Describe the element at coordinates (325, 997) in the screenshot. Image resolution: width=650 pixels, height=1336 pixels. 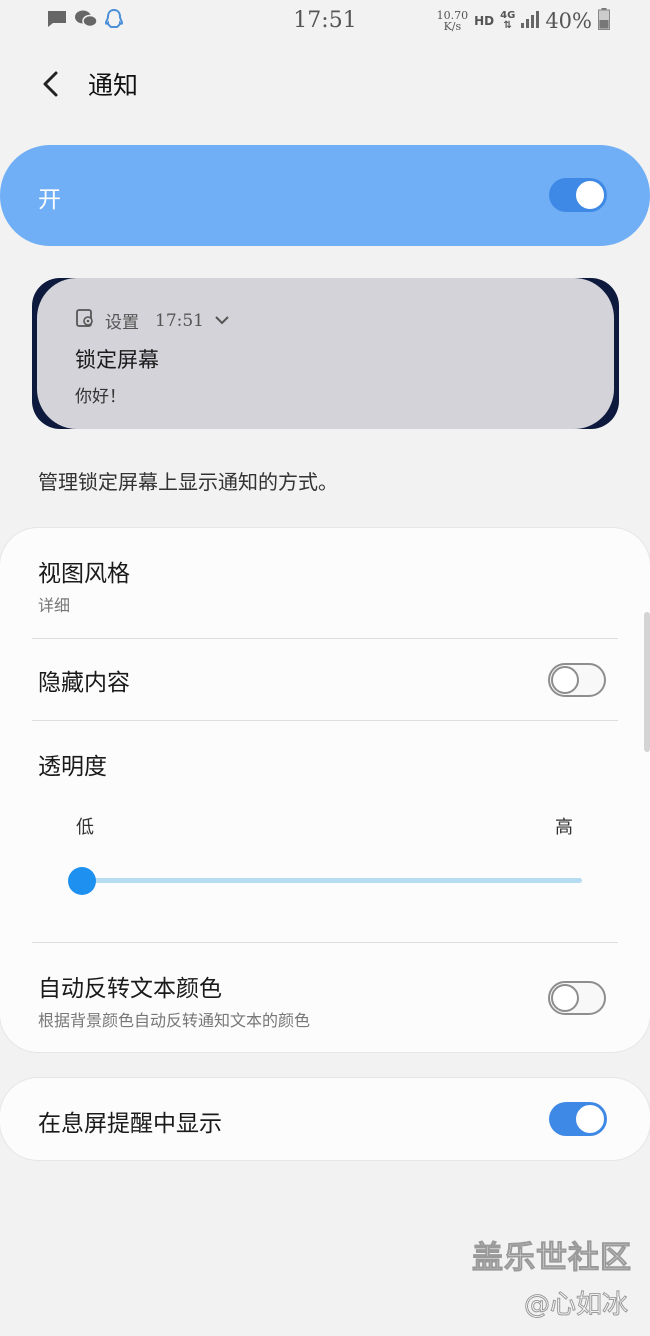
I see `auto-invert-row: 自动反转文本颜色 根据背景颜色自动反转通知文本的颜色` at that location.